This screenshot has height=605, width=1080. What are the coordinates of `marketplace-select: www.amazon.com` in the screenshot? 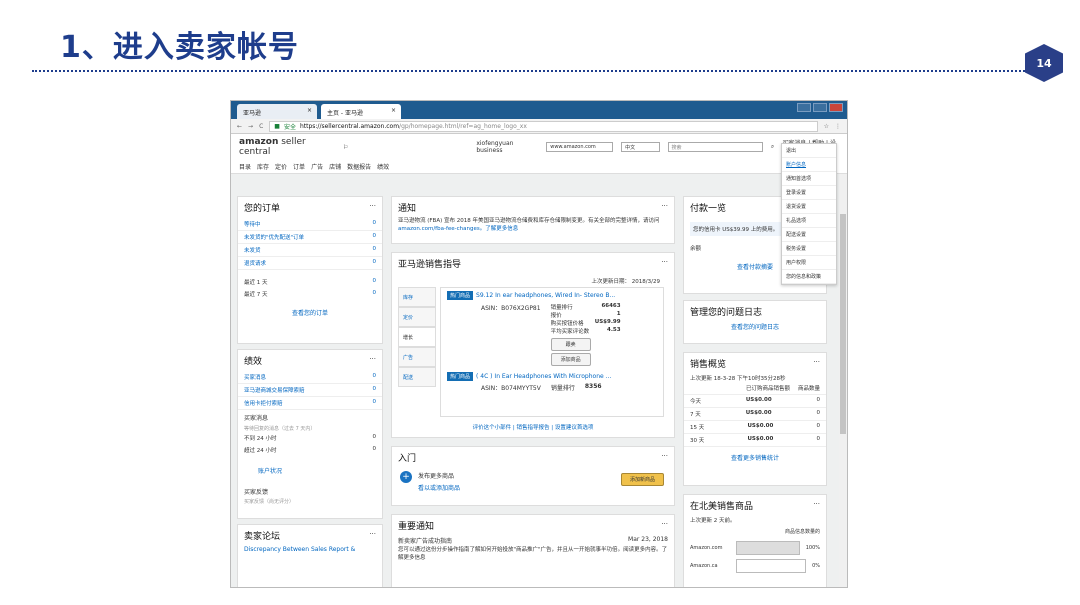 It's located at (580, 147).